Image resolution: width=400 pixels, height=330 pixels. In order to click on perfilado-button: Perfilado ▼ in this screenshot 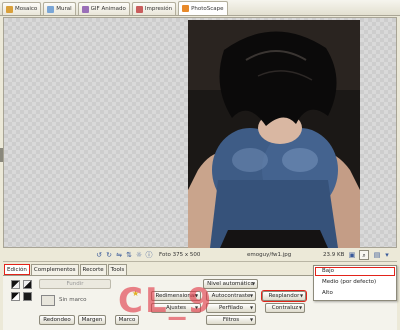, I will do `click(231, 308)`.